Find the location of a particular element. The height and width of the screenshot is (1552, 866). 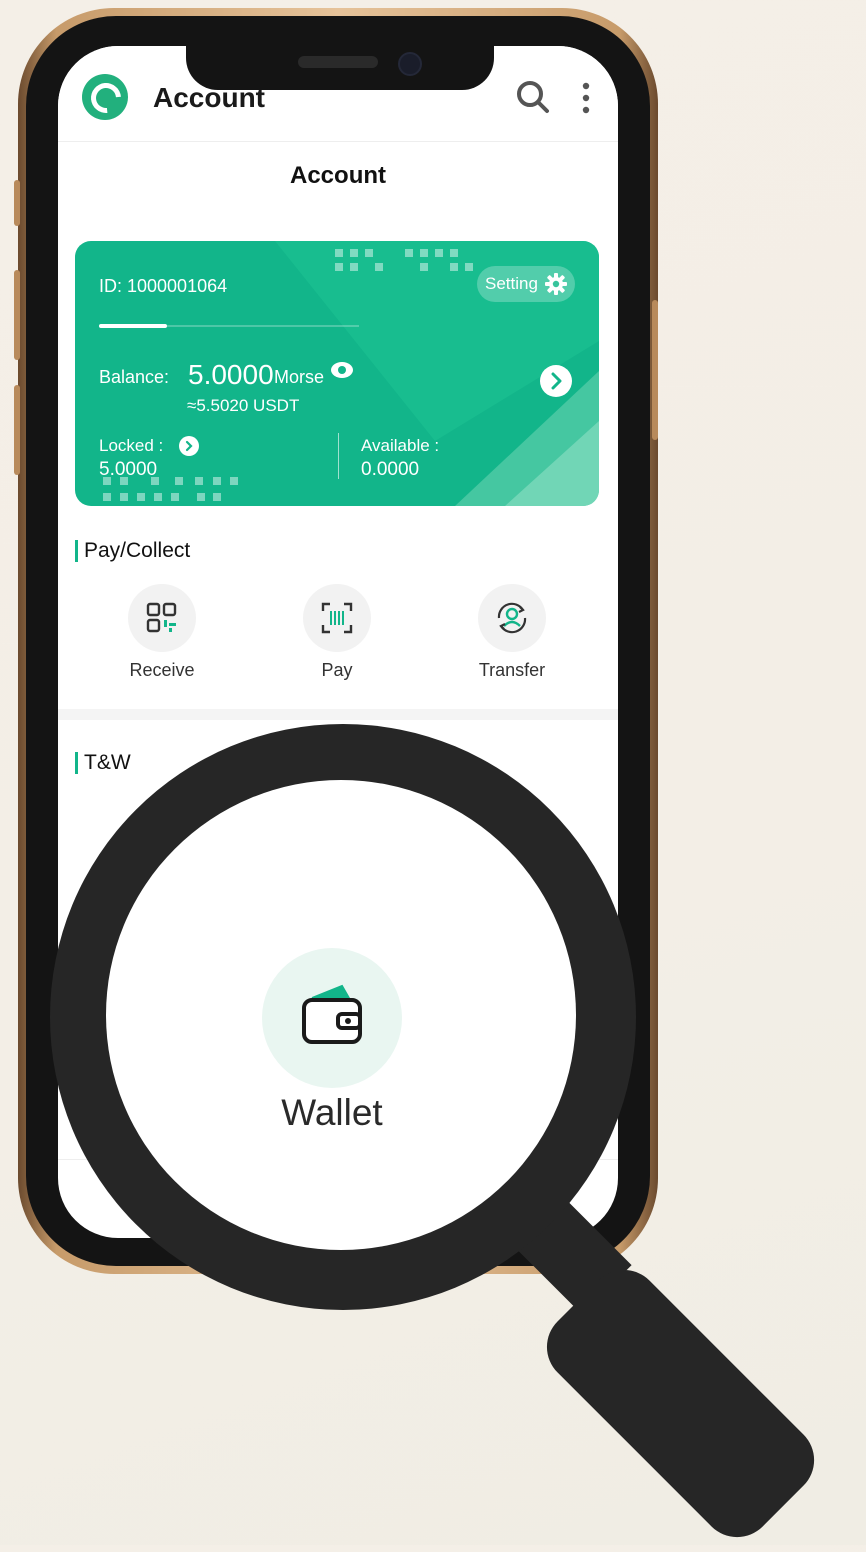

speaker-grille is located at coordinates (338, 62).